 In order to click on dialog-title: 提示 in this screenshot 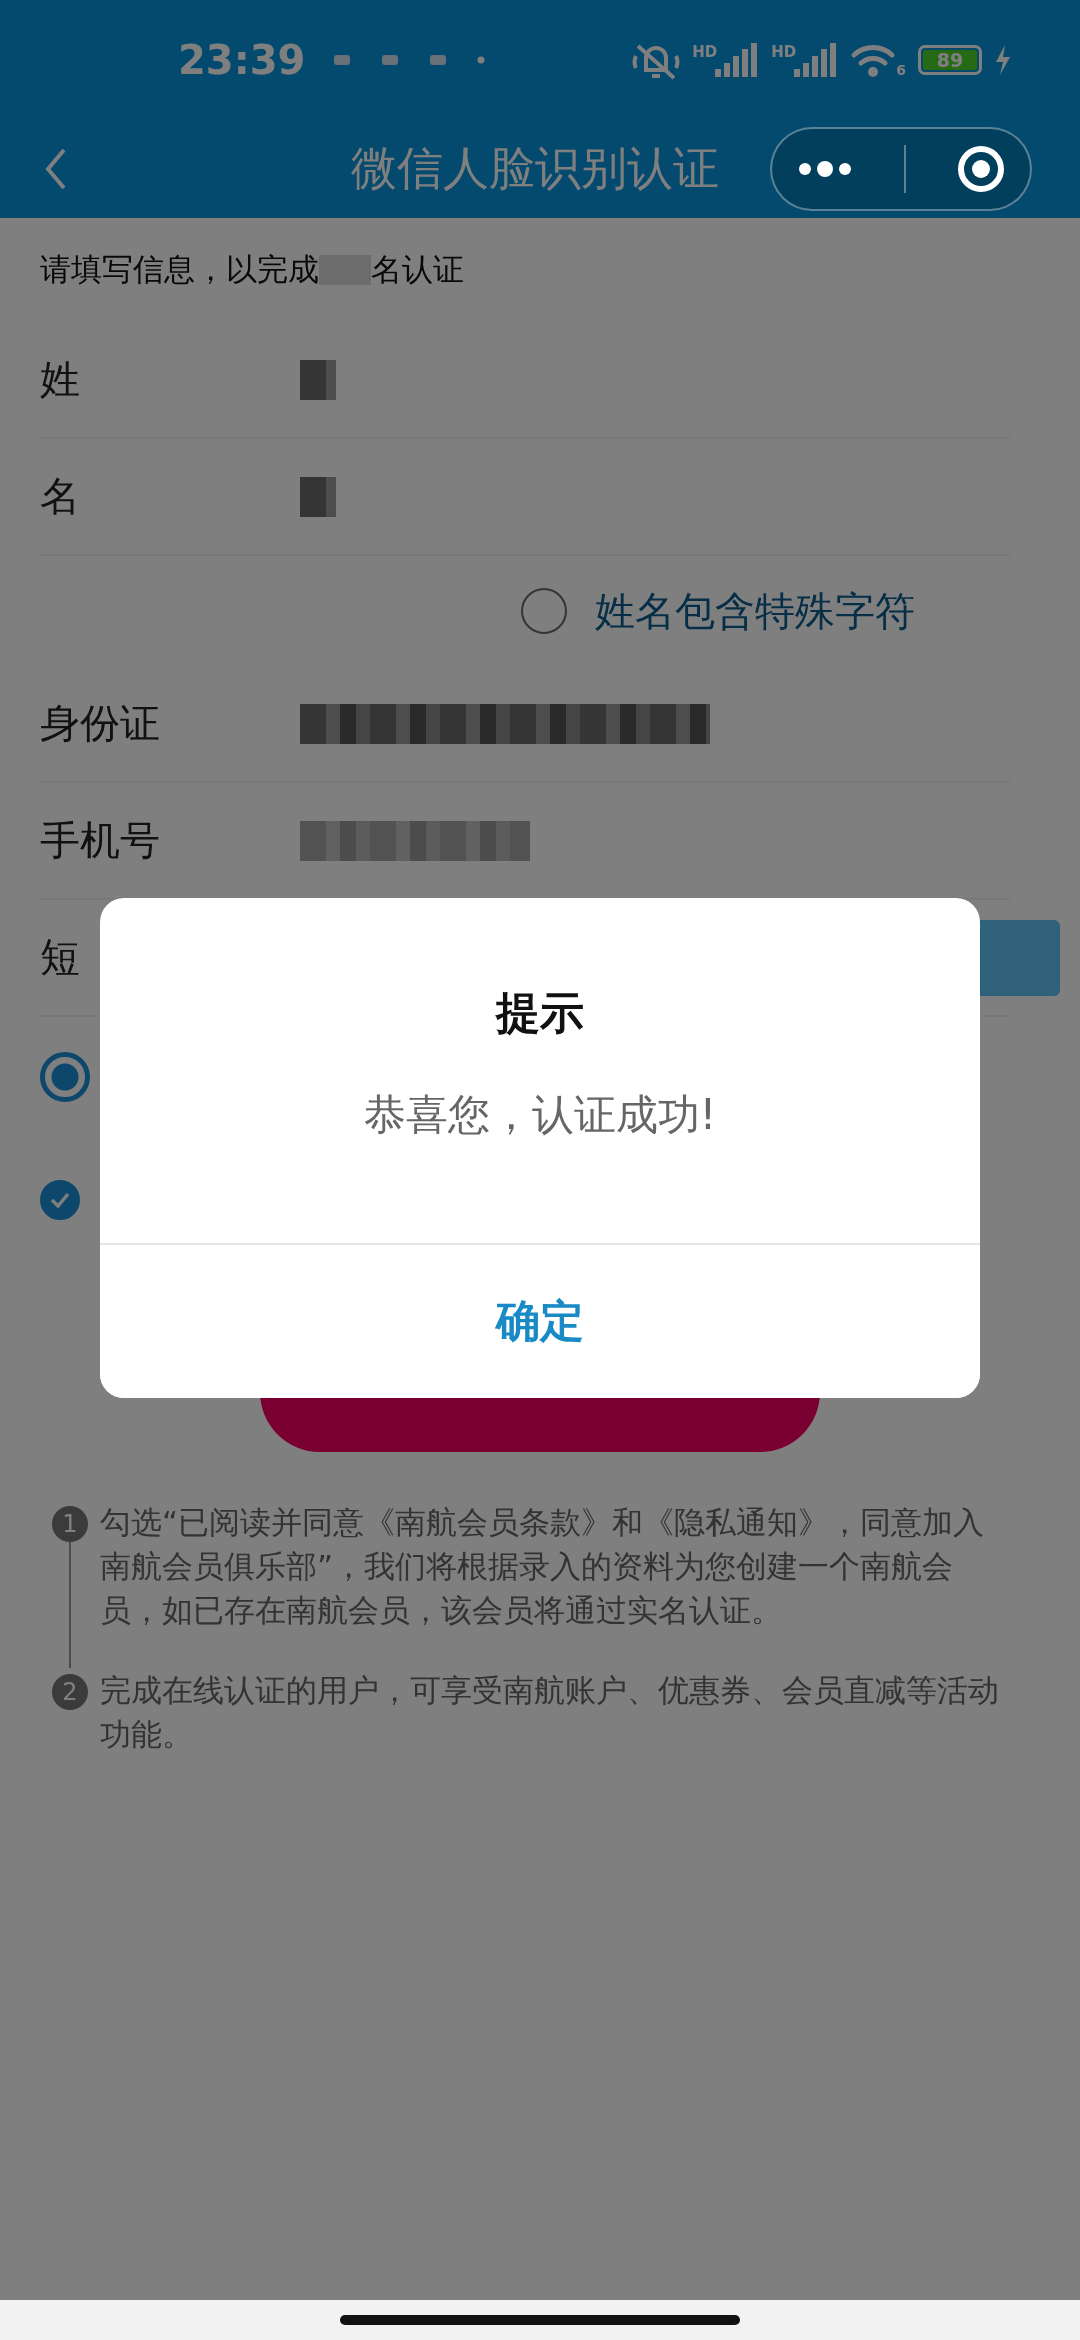, I will do `click(540, 1013)`.